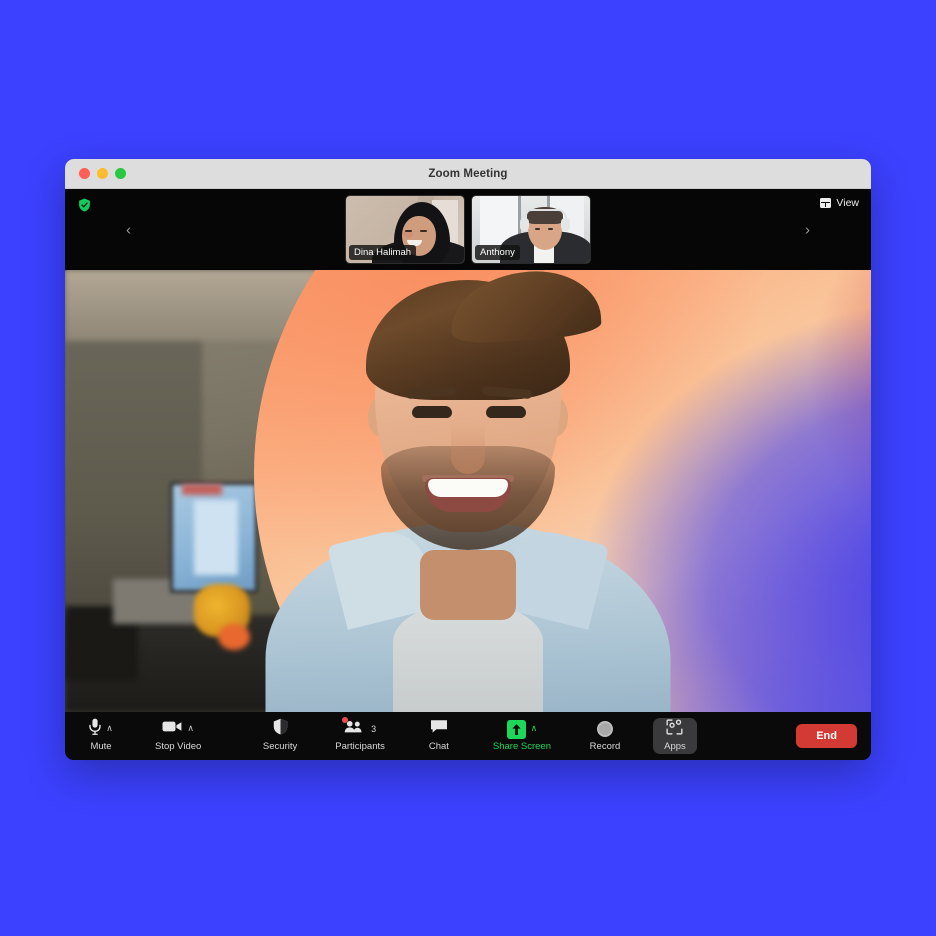  I want to click on view-layout-button: View, so click(839, 203).